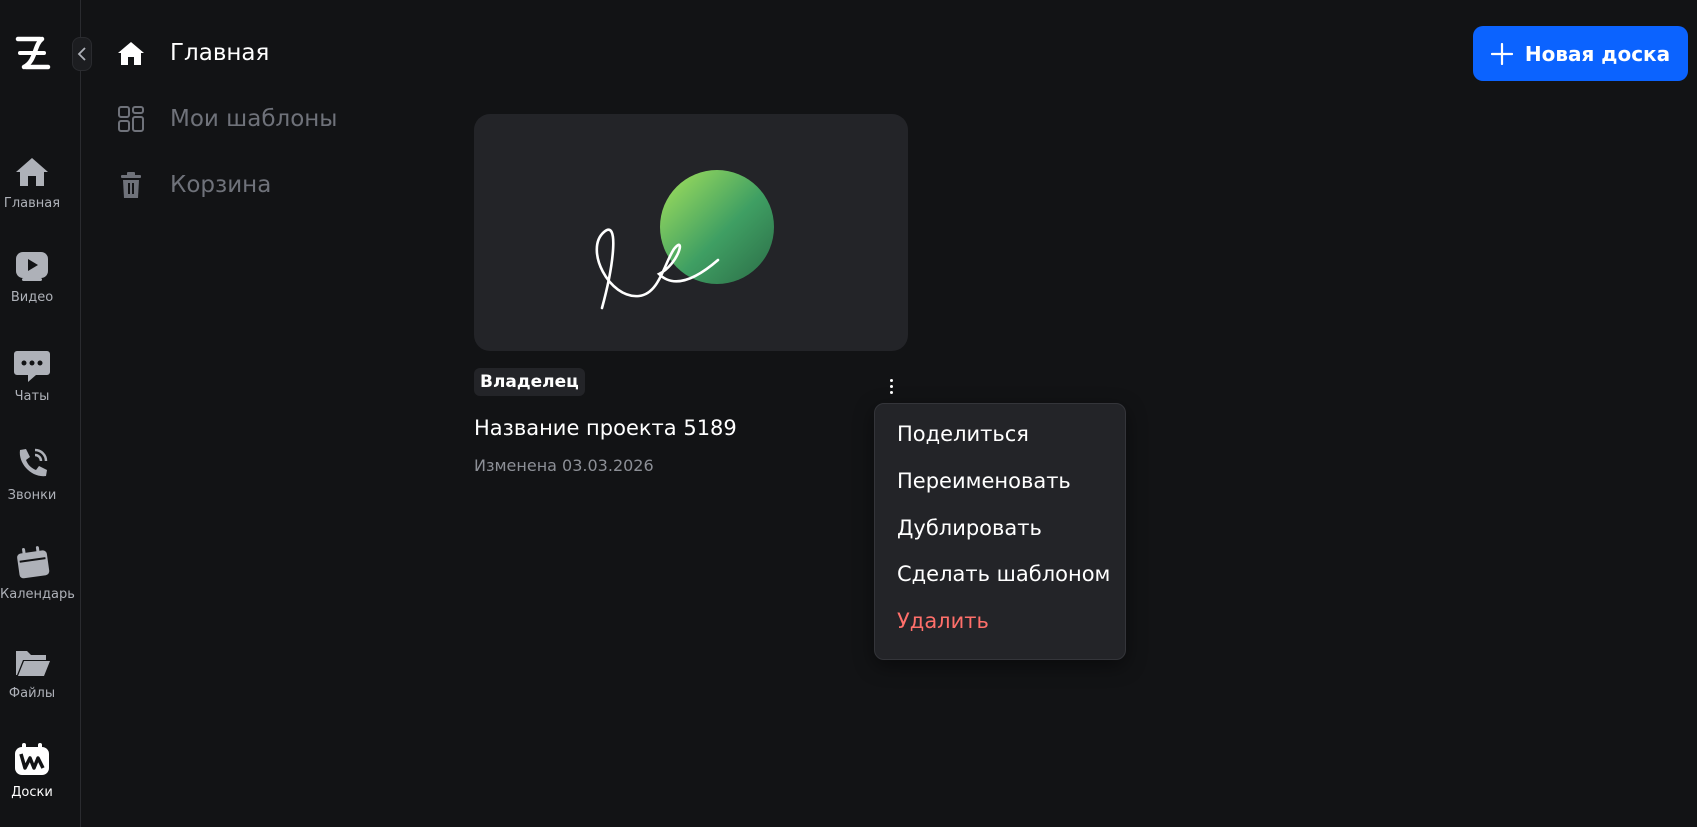 This screenshot has height=827, width=1697. Describe the element at coordinates (32, 203) in the screenshot. I see `rail-item-label: Главная` at that location.